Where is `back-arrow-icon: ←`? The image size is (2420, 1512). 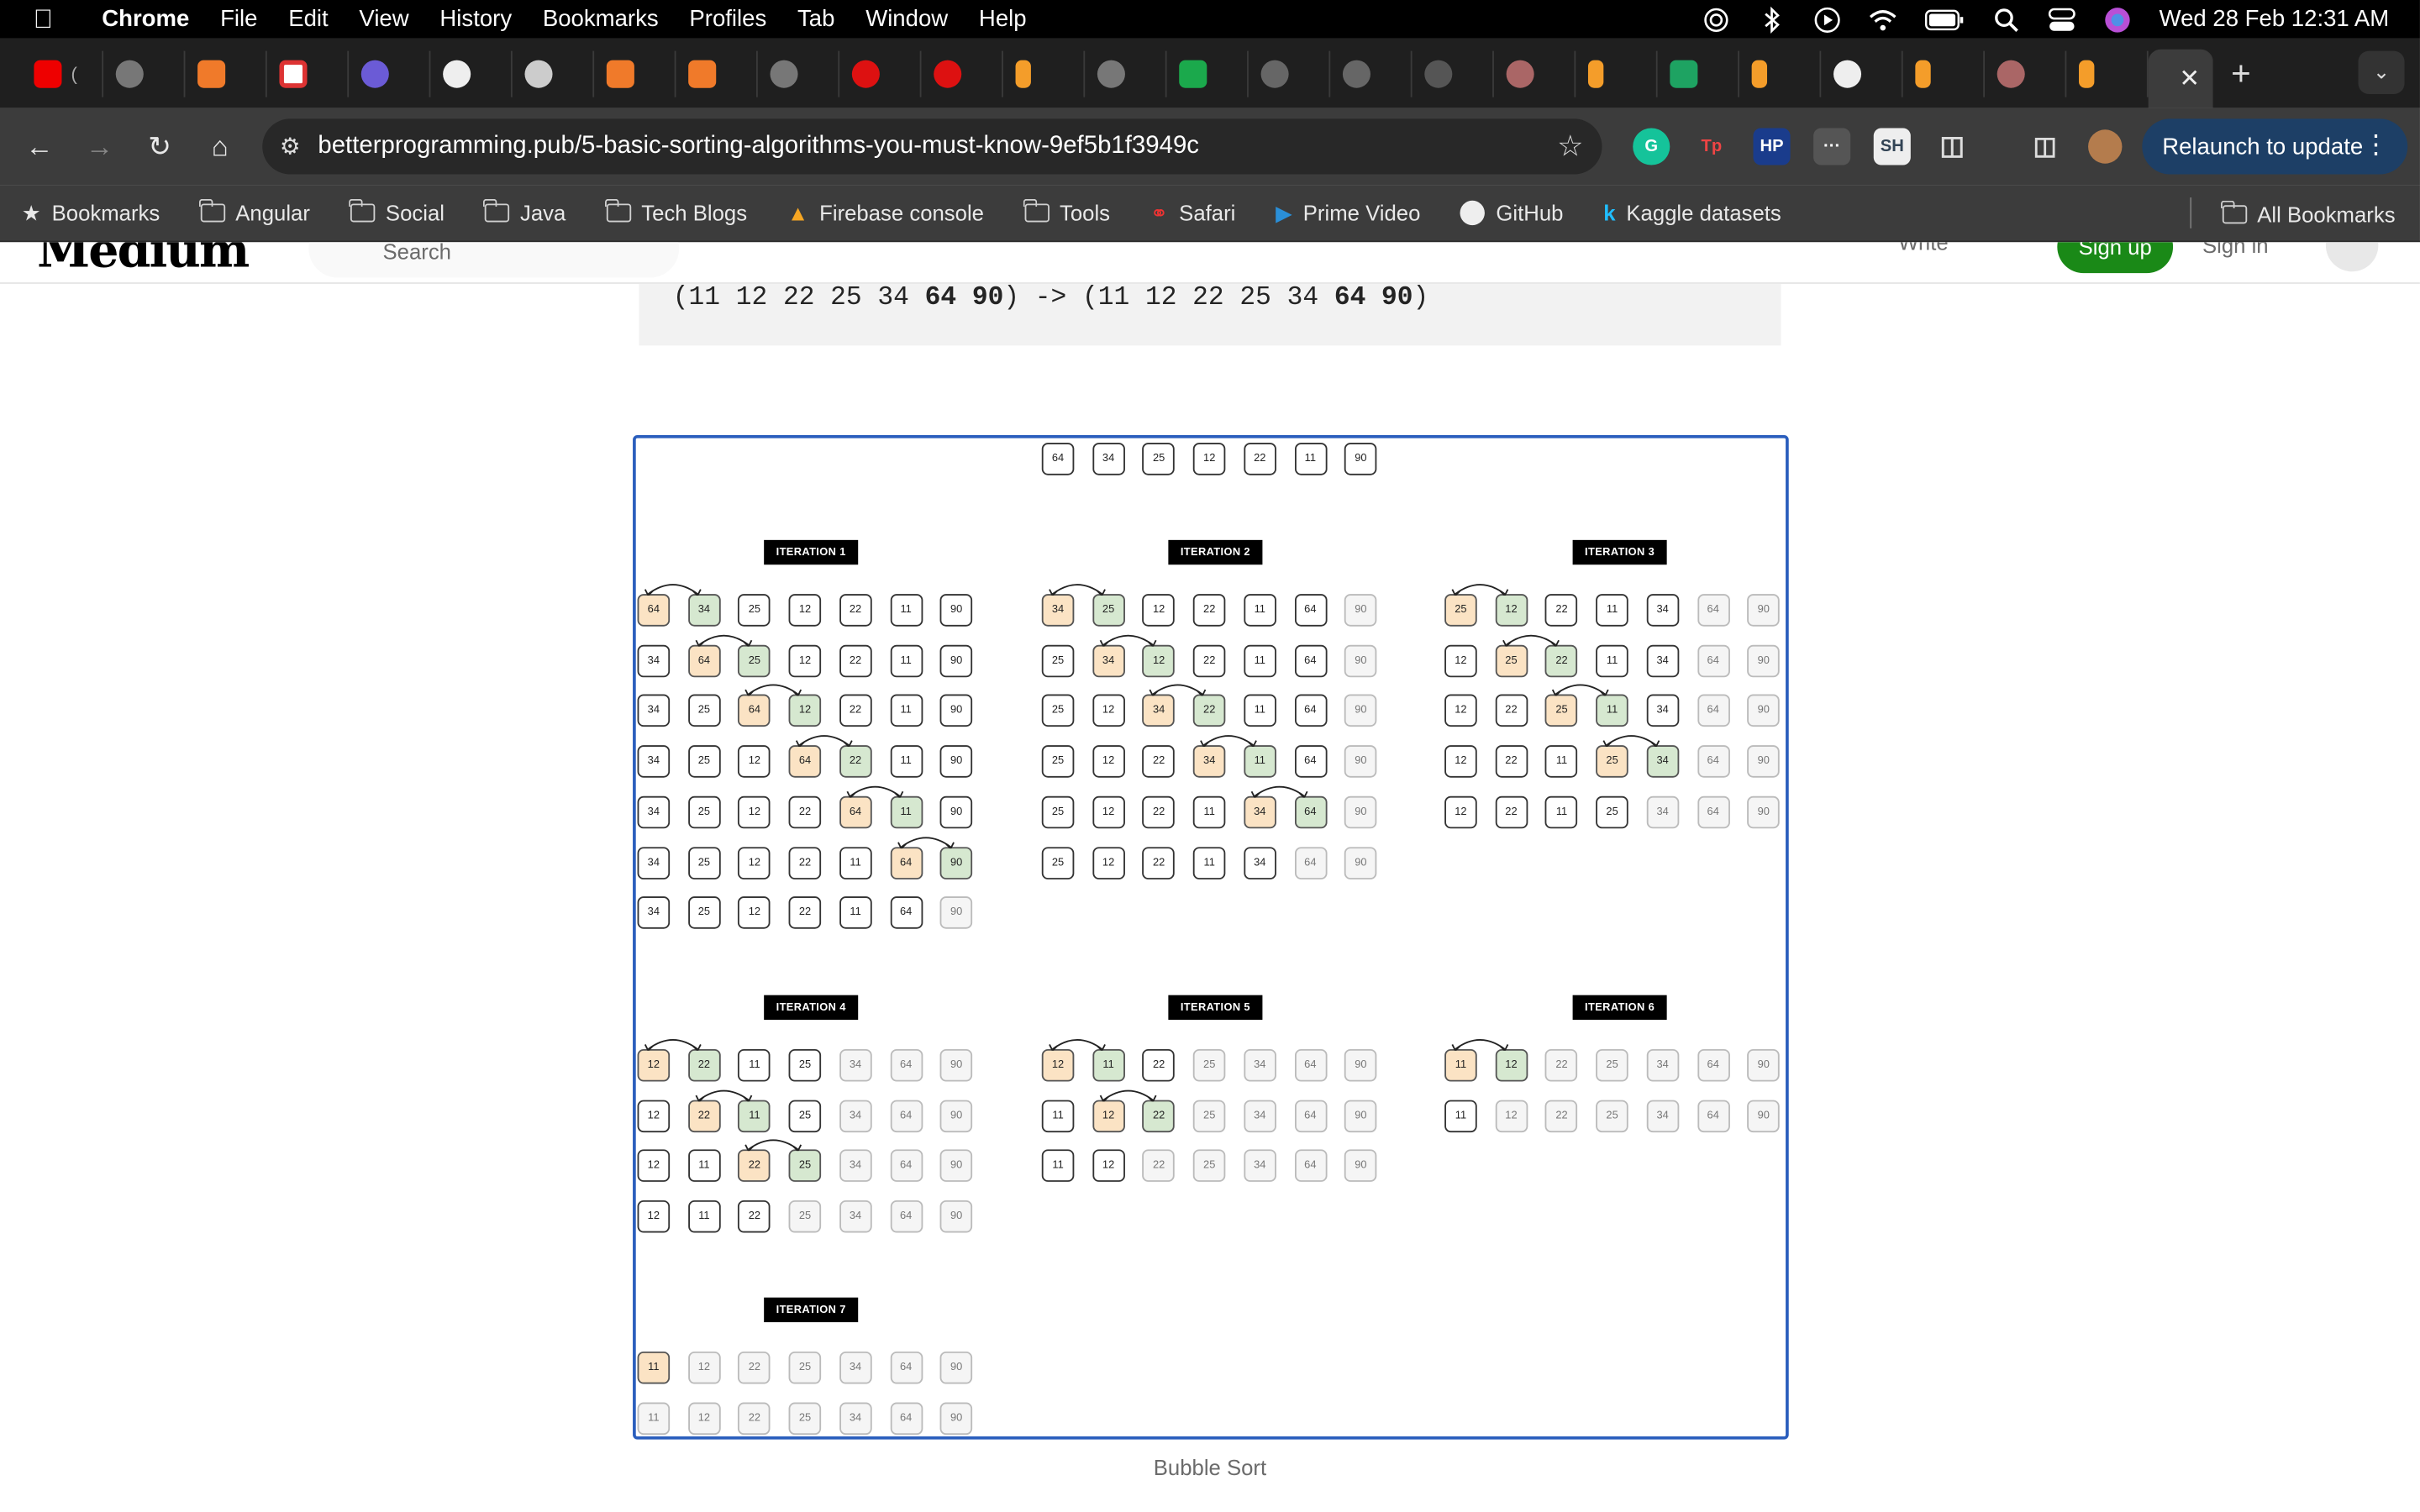
back-arrow-icon: ← is located at coordinates (39, 146).